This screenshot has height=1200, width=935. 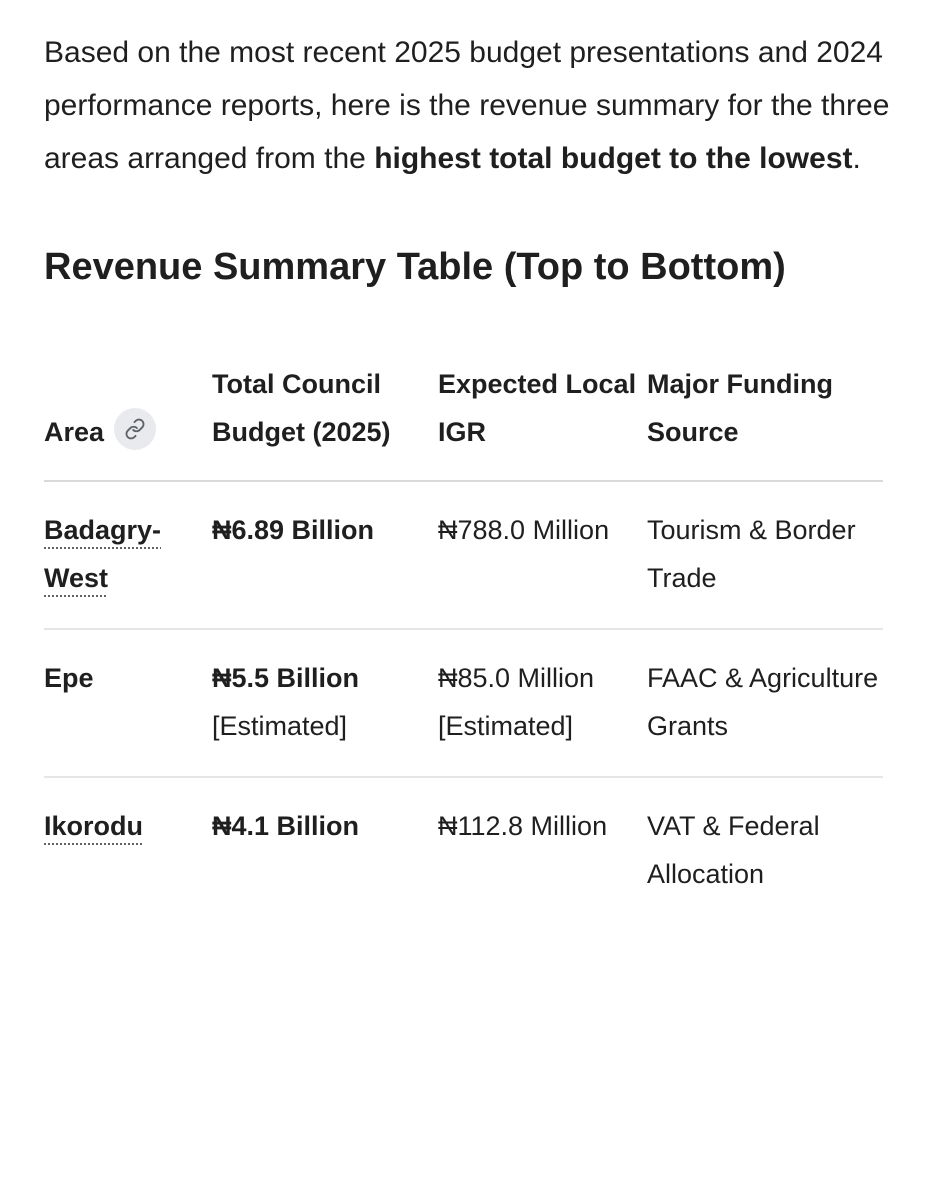 I want to click on header-area-label: Area, so click(x=74, y=432).